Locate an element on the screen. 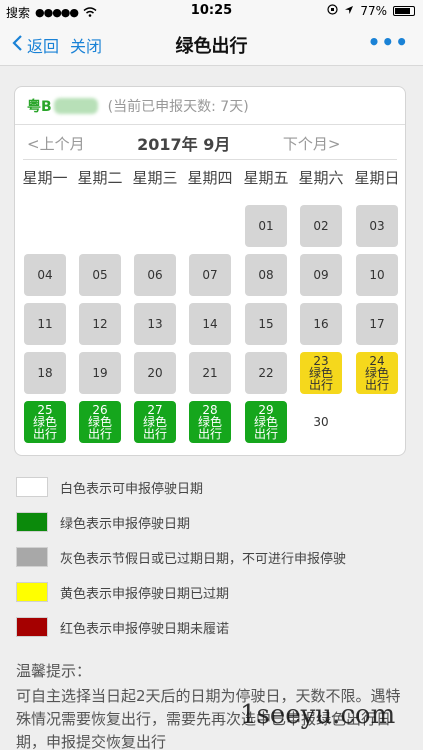 The height and width of the screenshot is (750, 423). orientation-lock-icon is located at coordinates (332, 11).